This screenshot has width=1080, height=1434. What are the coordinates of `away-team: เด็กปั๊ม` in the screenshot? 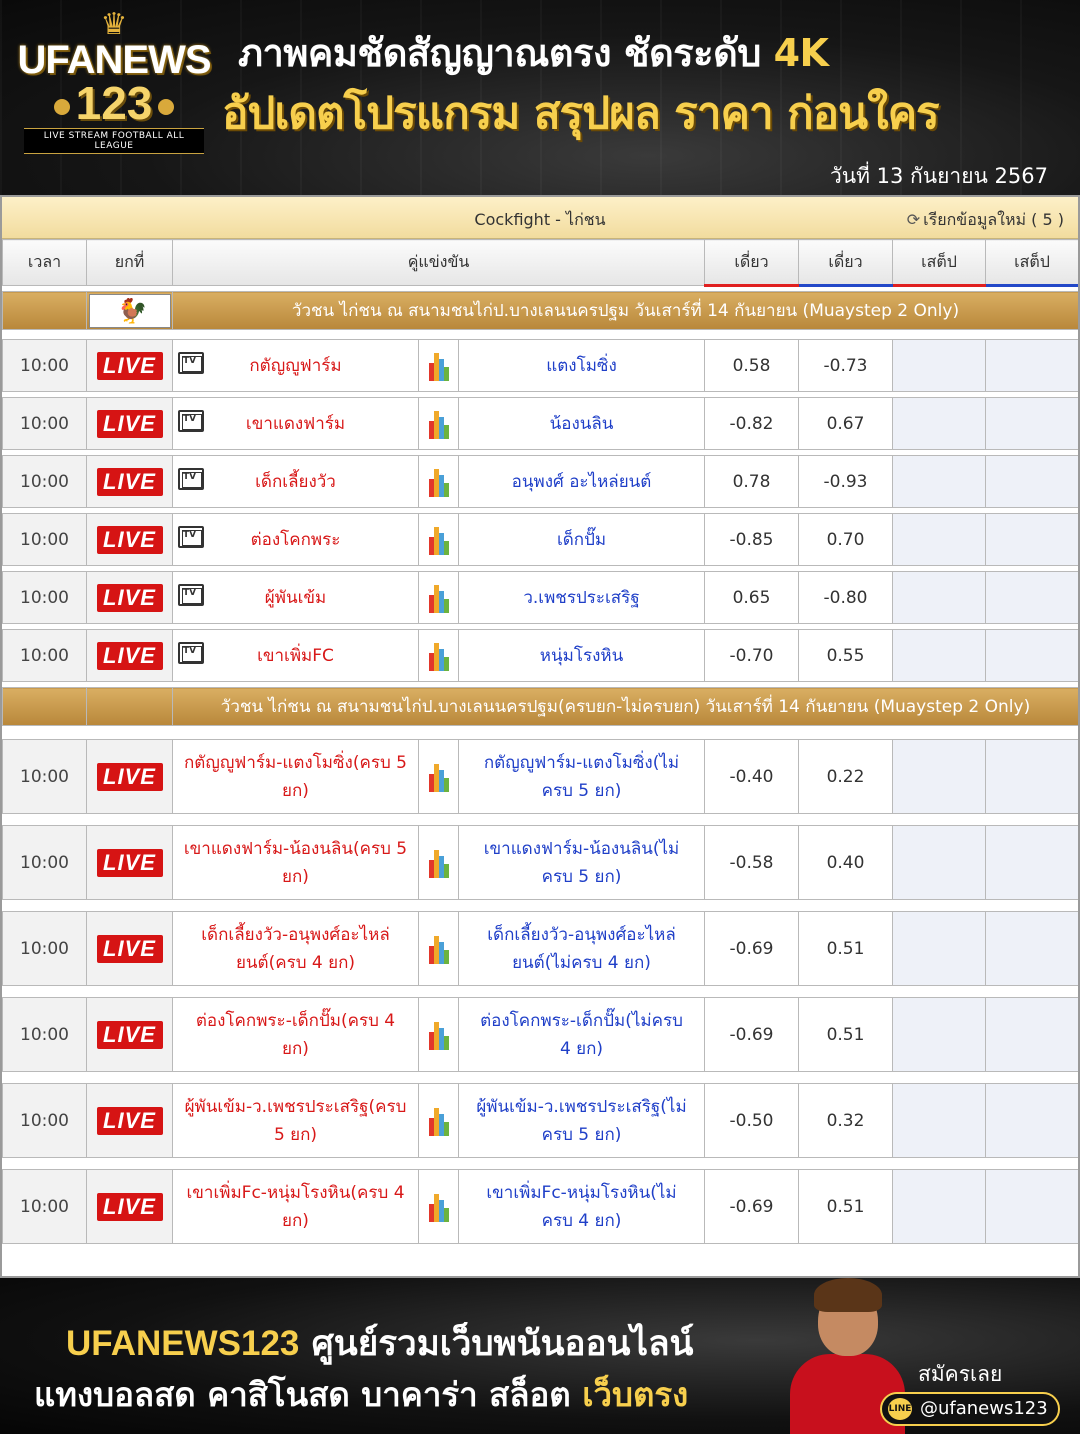 It's located at (581, 539).